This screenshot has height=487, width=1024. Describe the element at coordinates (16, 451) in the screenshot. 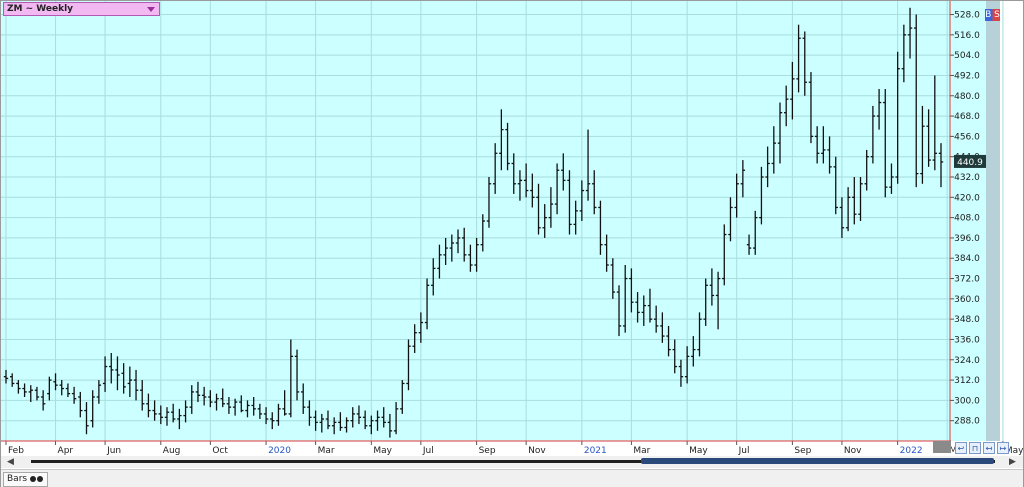

I see `x-tick-label: Feb` at that location.